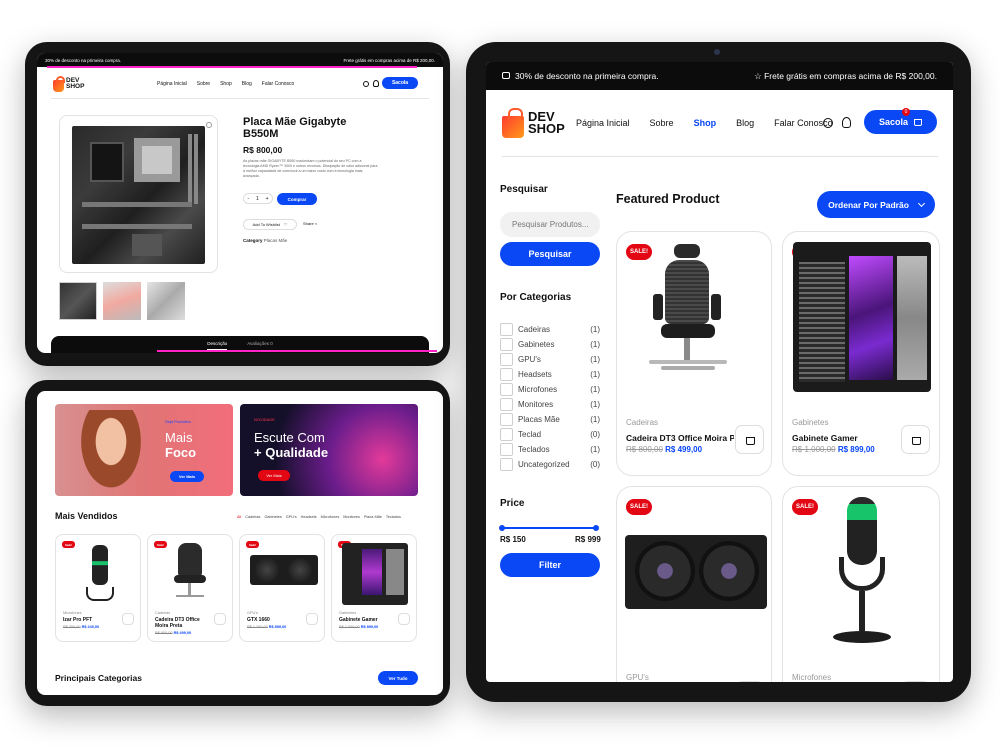 This screenshot has width=1000, height=750. I want to click on motherboard-image, so click(138, 195).